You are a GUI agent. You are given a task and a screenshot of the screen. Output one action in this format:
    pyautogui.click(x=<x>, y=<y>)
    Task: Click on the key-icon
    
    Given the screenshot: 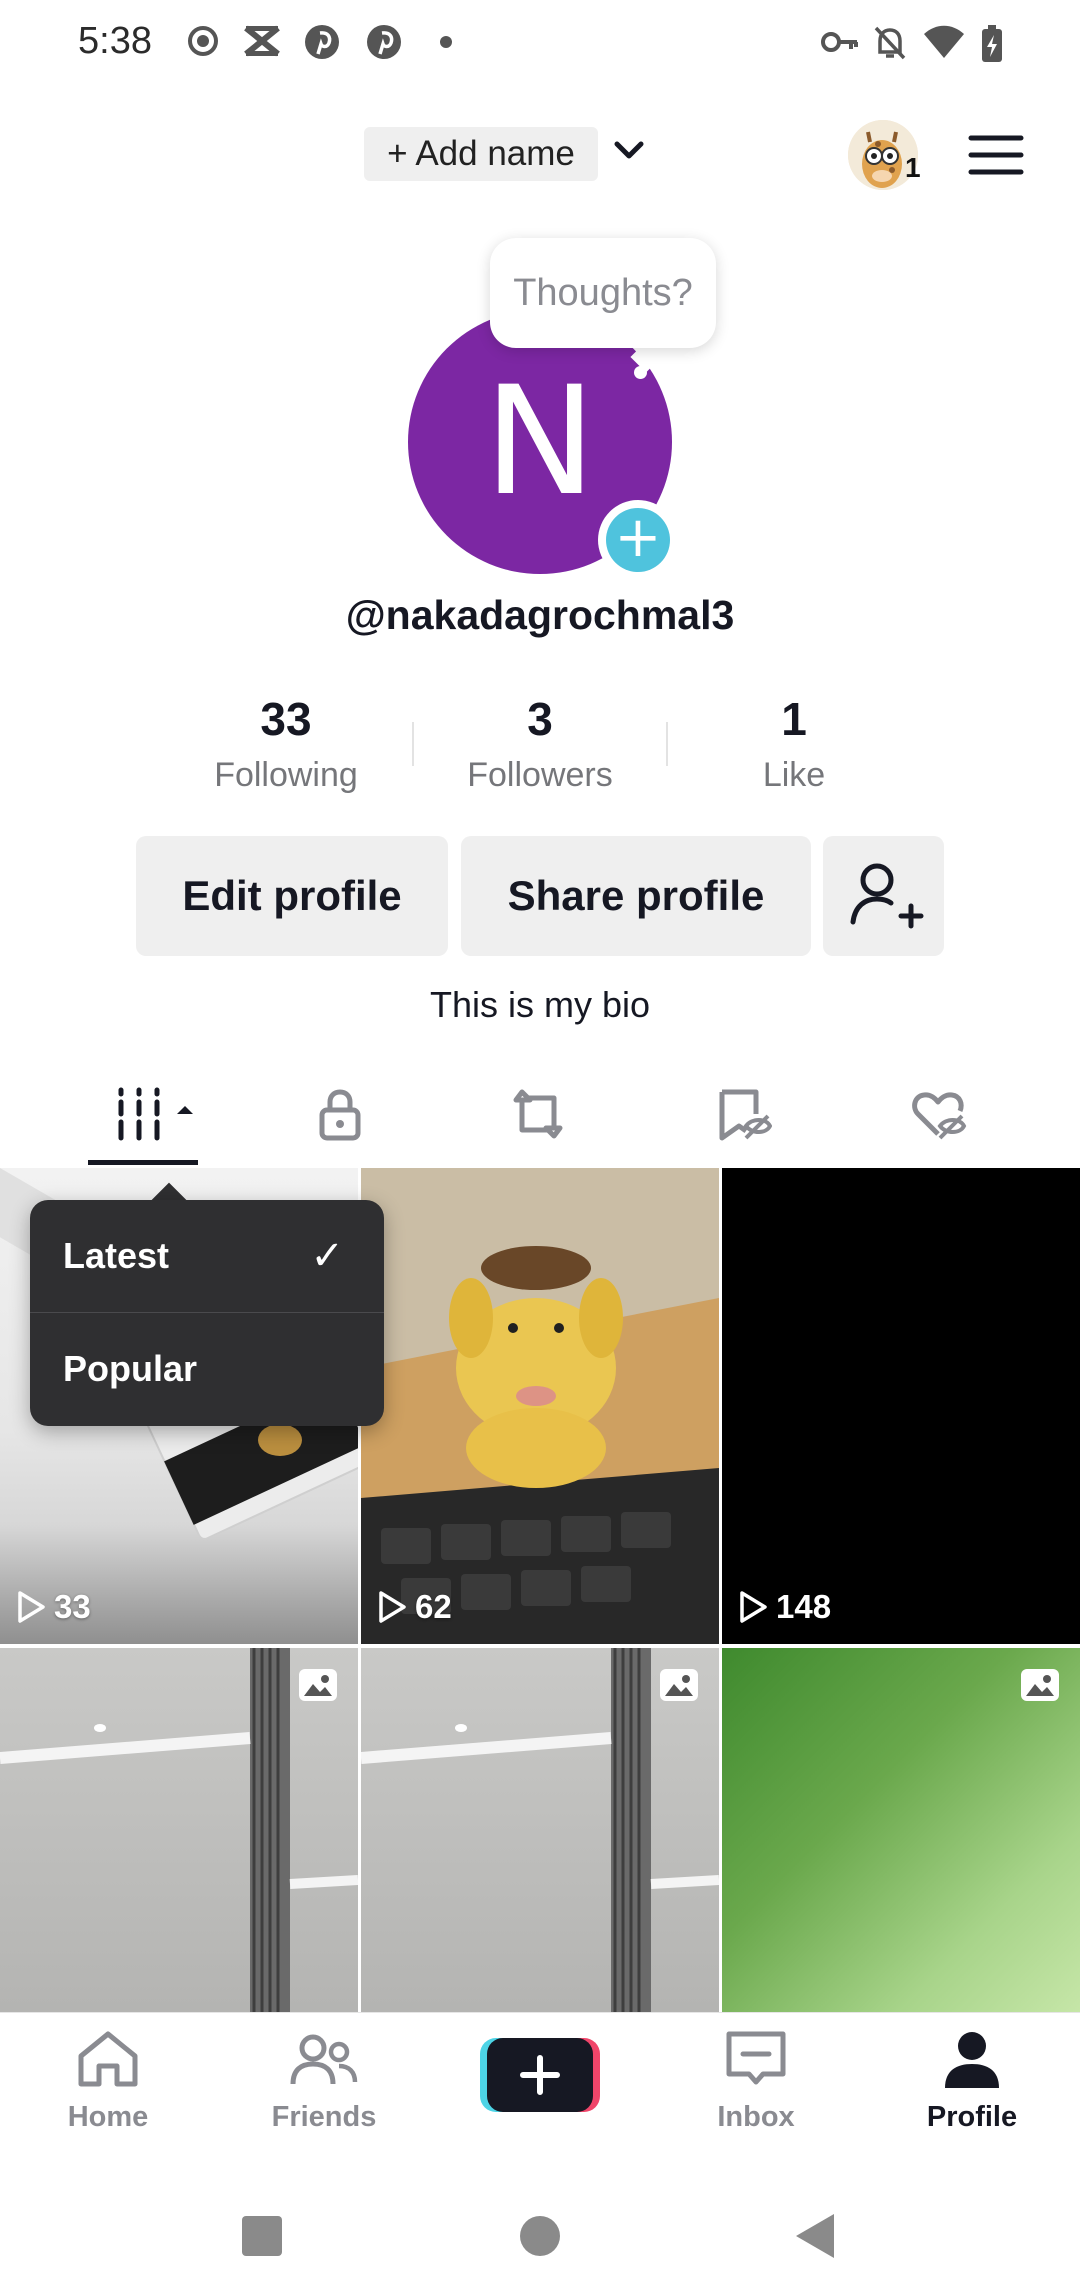 What is the action you would take?
    pyautogui.click(x=839, y=42)
    